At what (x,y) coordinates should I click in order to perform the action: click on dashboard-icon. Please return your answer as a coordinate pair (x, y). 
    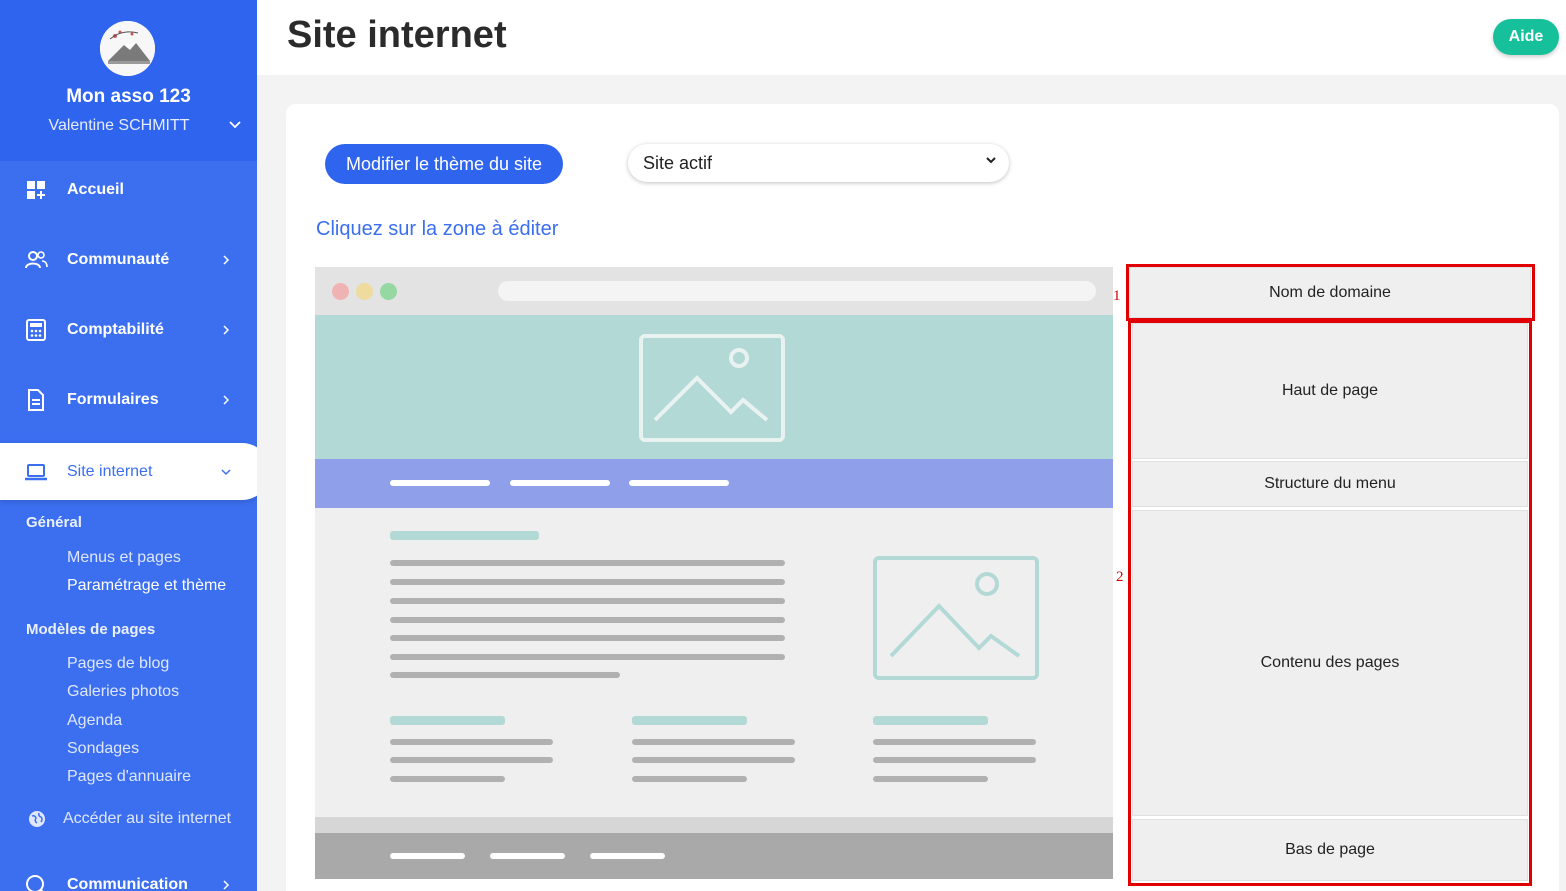
    Looking at the image, I should click on (36, 190).